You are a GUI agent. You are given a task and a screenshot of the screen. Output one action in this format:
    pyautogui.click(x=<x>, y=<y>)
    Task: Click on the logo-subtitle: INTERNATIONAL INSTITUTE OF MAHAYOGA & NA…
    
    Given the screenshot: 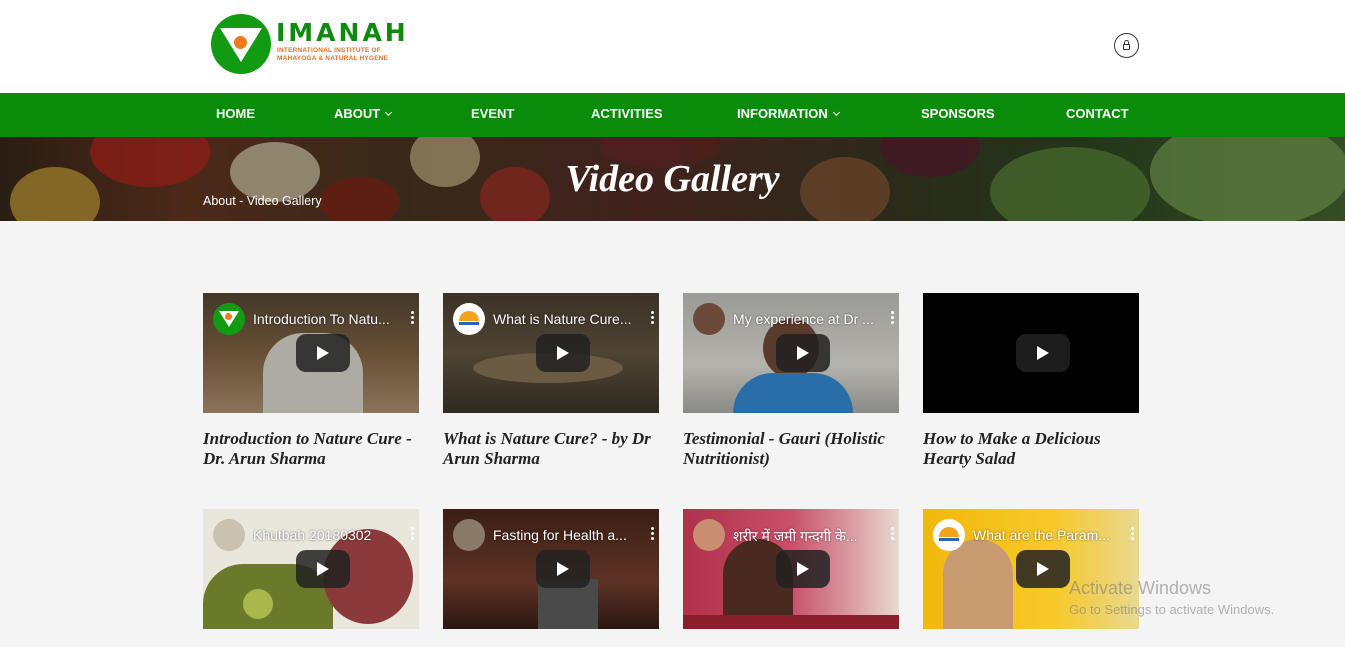 What is the action you would take?
    pyautogui.click(x=333, y=54)
    